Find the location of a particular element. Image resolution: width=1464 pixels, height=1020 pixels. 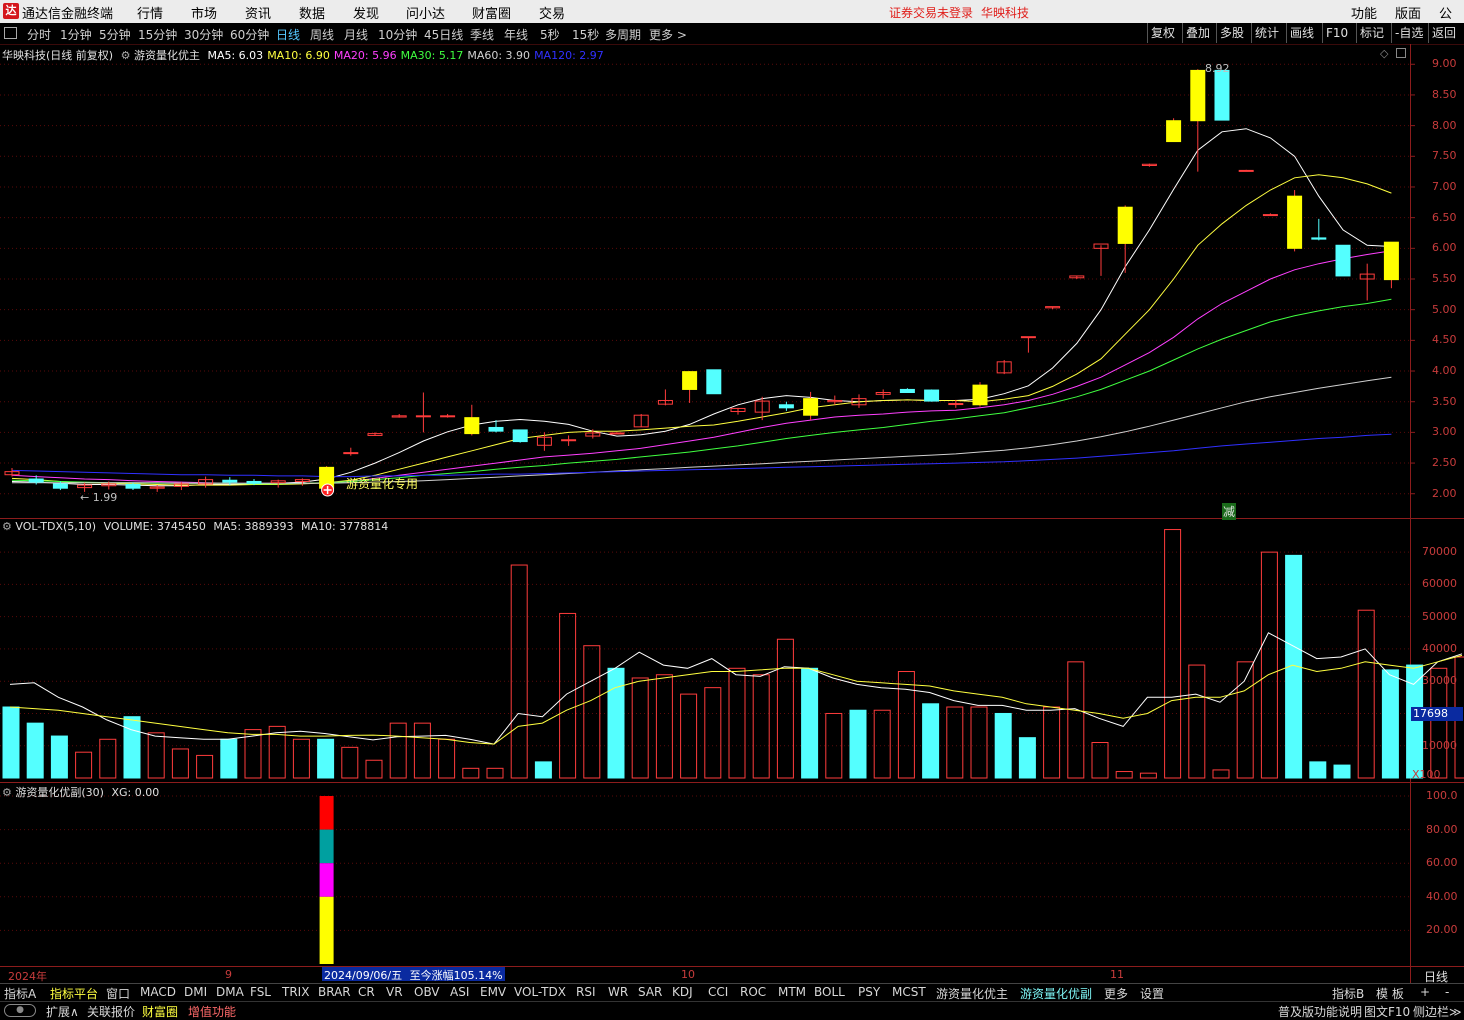

btn-draw: 画线 is located at coordinates (1301, 33).